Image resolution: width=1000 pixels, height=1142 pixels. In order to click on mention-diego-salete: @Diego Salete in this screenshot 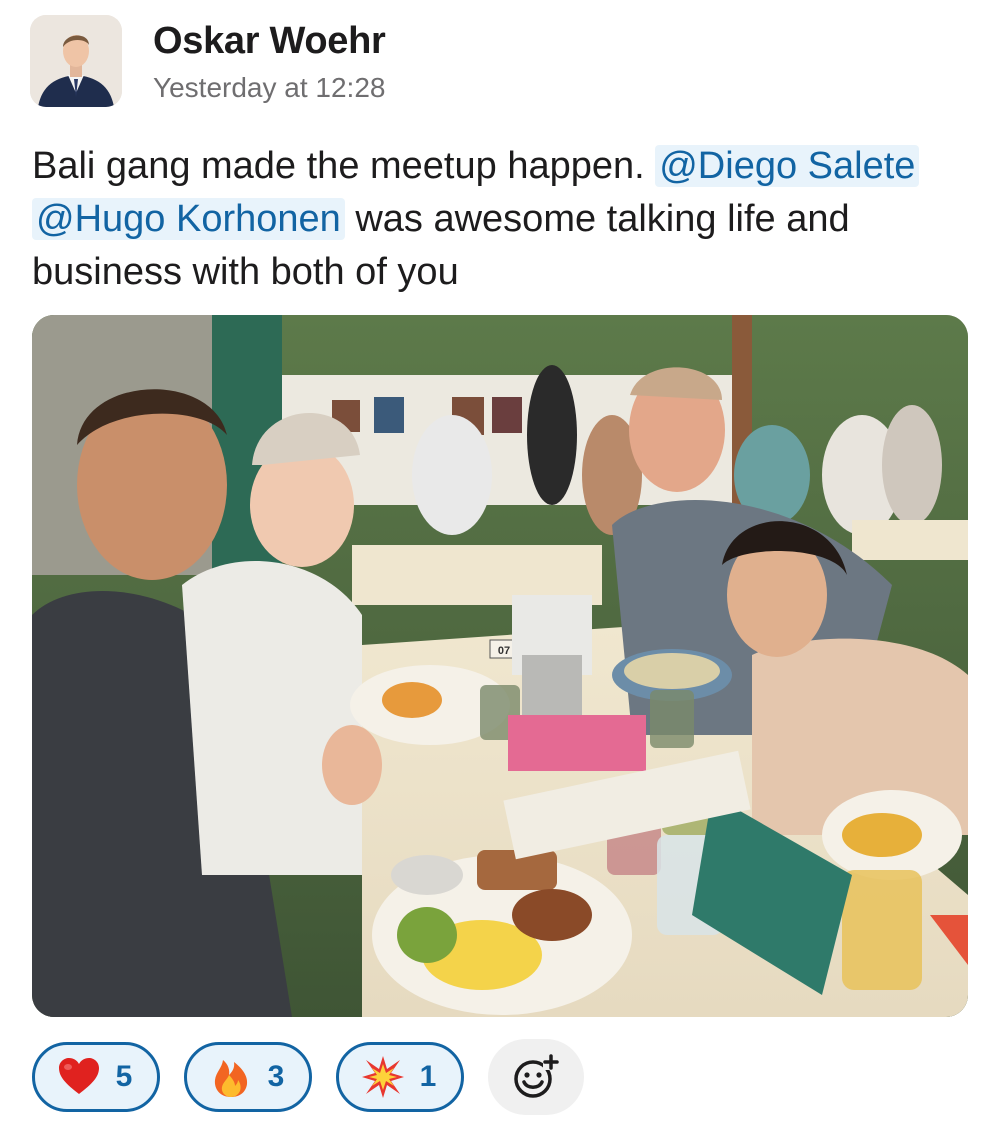, I will do `click(787, 166)`.